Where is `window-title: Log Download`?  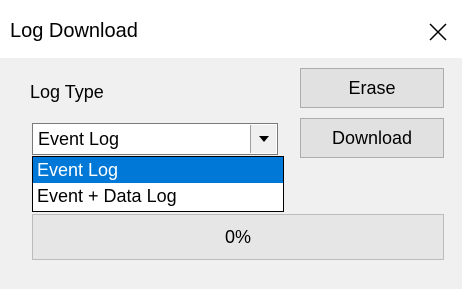 window-title: Log Download is located at coordinates (74, 31).